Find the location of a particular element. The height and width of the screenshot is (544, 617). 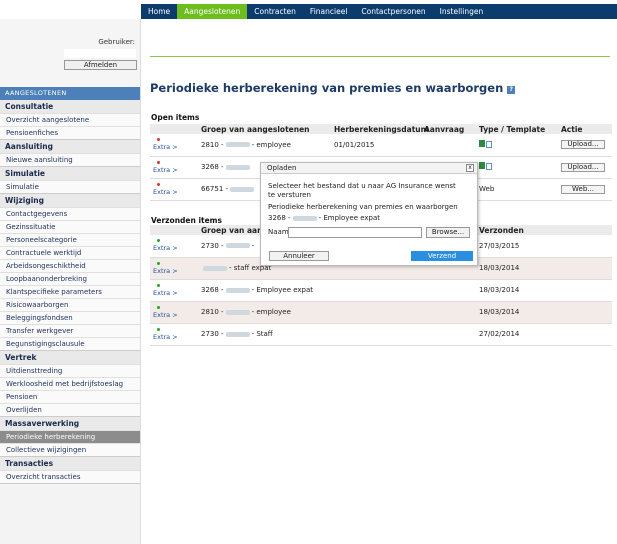

dialog-header: Opladen x is located at coordinates (369, 168).